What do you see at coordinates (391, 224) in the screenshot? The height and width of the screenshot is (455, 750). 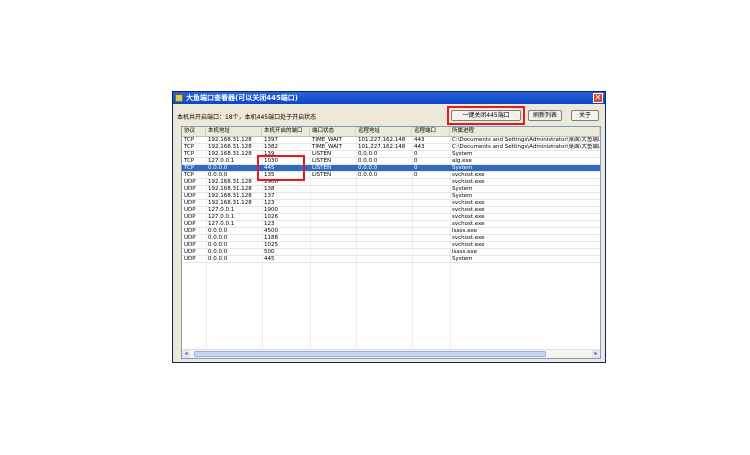 I see `table-row: UDP 127.0.0.1 123 svchost.exe` at bounding box center [391, 224].